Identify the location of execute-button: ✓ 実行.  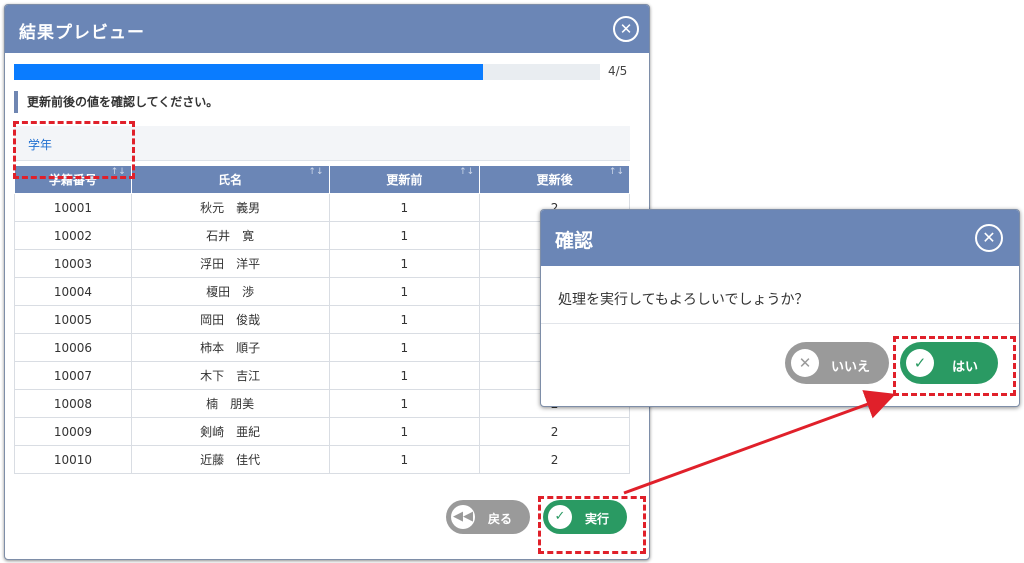
(585, 517).